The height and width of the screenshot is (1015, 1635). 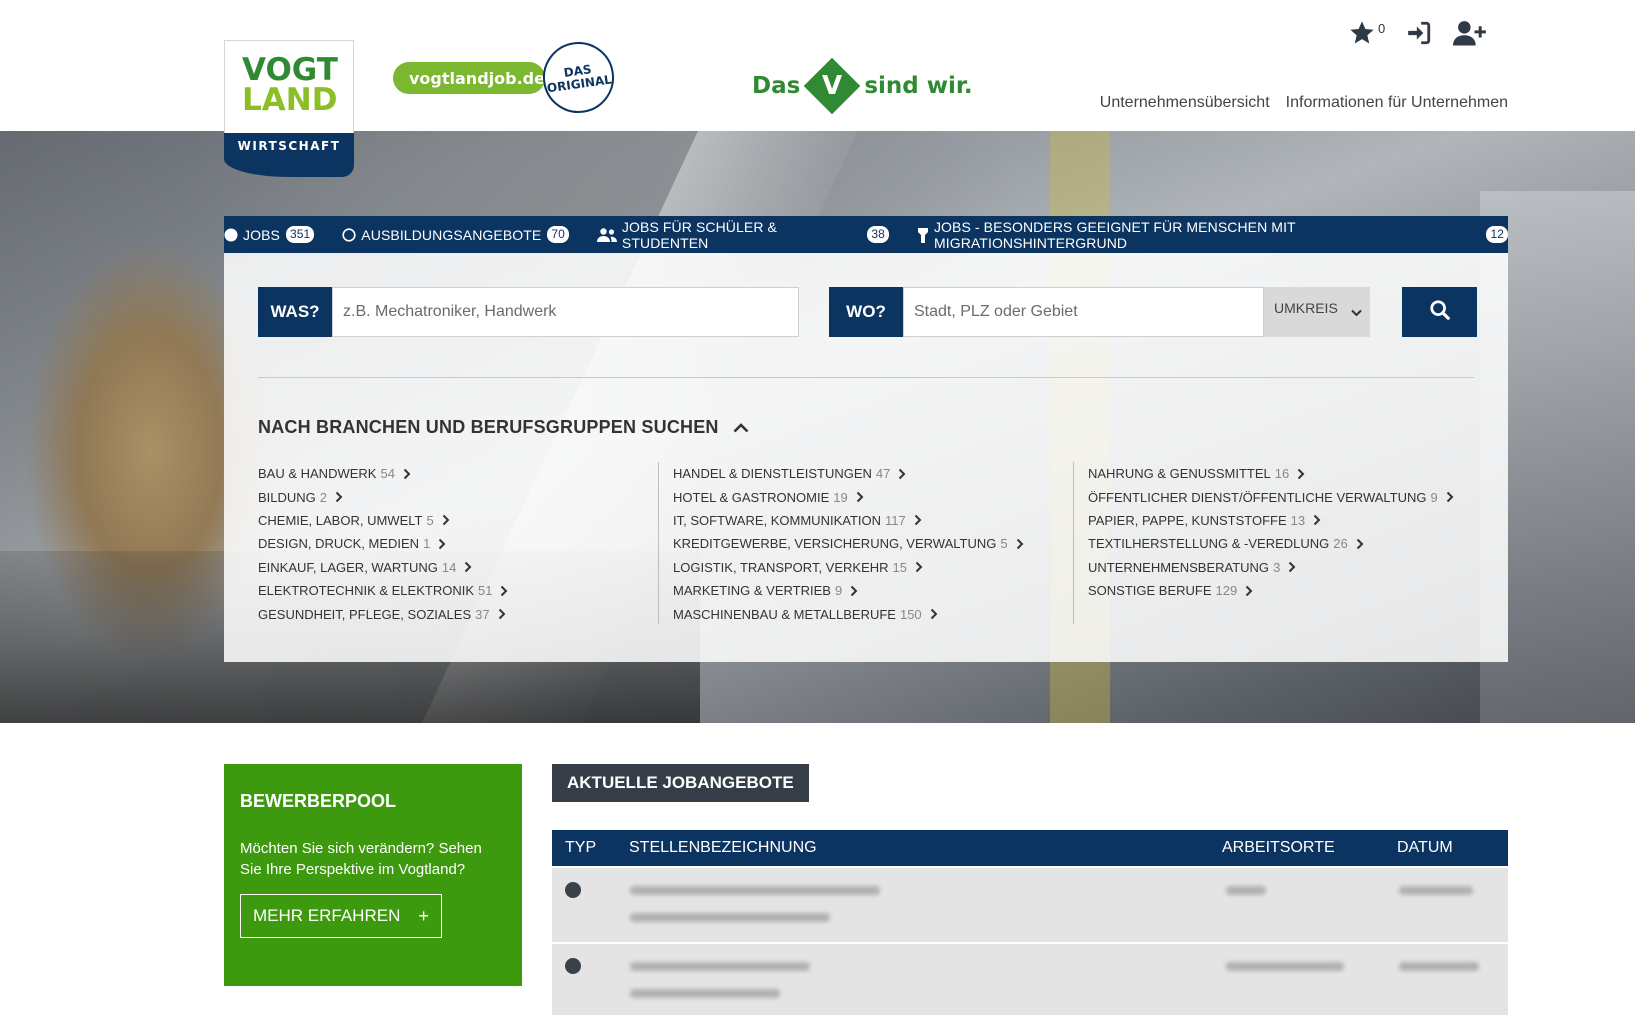 What do you see at coordinates (1271, 567) in the screenshot?
I see `category-link: UNTERNEHMENSBERATUNG 3` at bounding box center [1271, 567].